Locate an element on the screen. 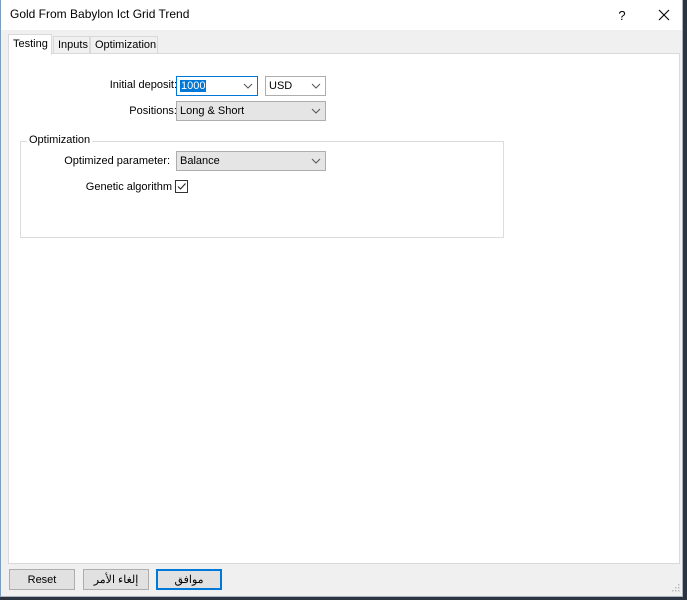  checkmark-icon is located at coordinates (181, 186).